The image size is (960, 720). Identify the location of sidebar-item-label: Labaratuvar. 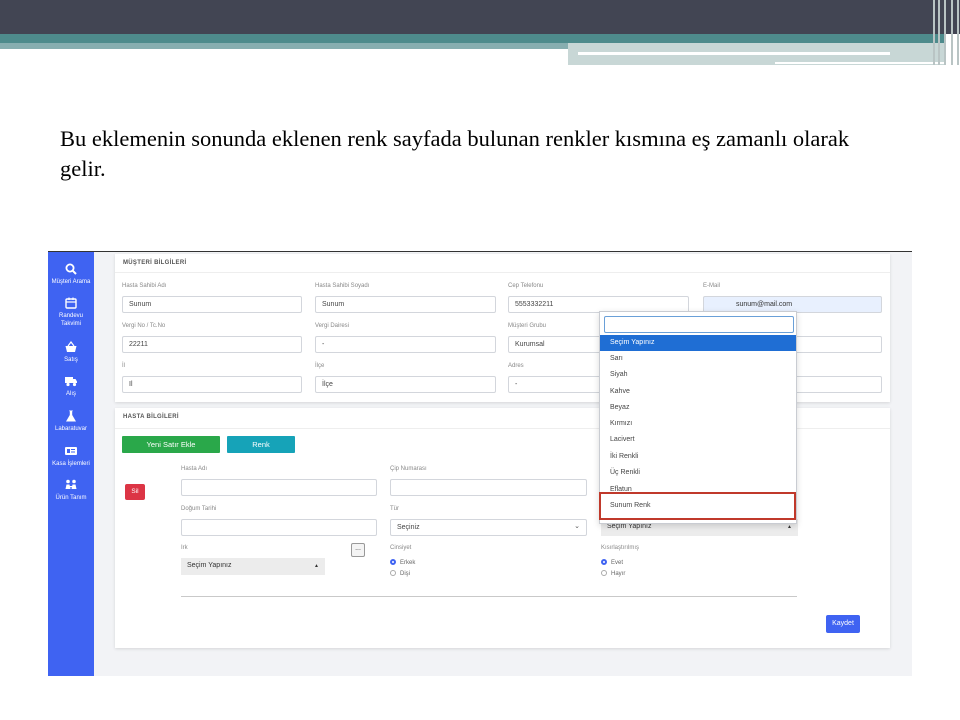
(71, 429).